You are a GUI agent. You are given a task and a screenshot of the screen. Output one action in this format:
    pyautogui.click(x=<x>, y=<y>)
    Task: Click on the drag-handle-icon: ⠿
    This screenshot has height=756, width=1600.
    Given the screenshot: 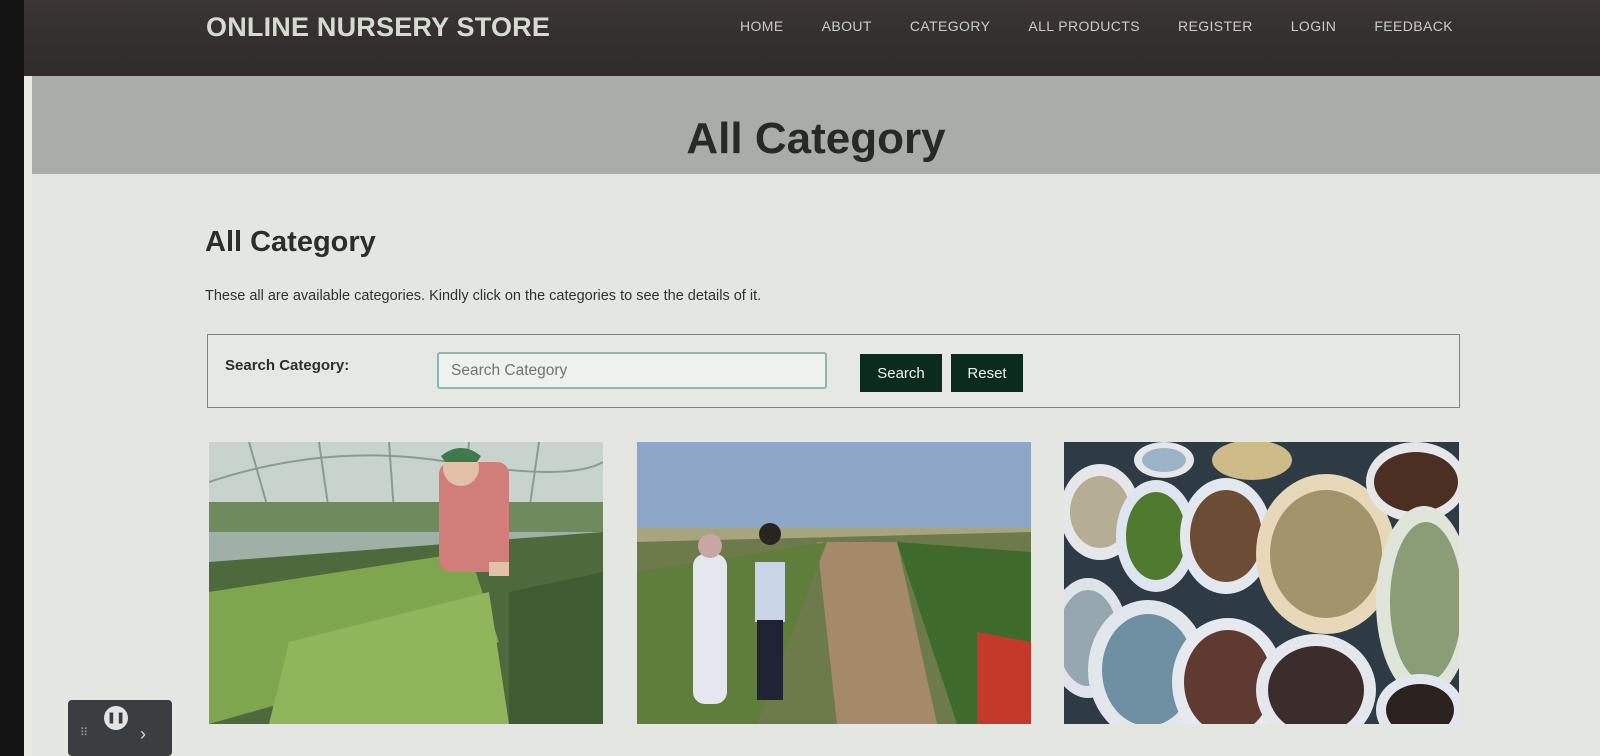 What is the action you would take?
    pyautogui.click(x=84, y=732)
    